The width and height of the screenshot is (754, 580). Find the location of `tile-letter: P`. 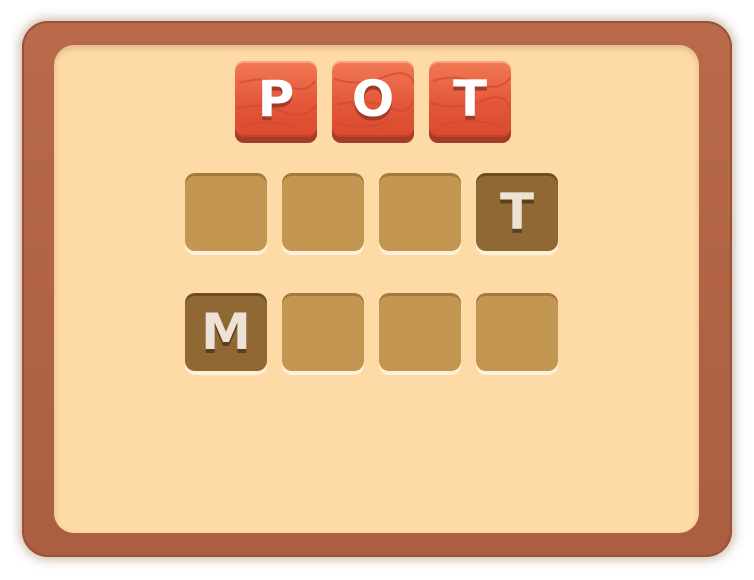

tile-letter: P is located at coordinates (276, 99).